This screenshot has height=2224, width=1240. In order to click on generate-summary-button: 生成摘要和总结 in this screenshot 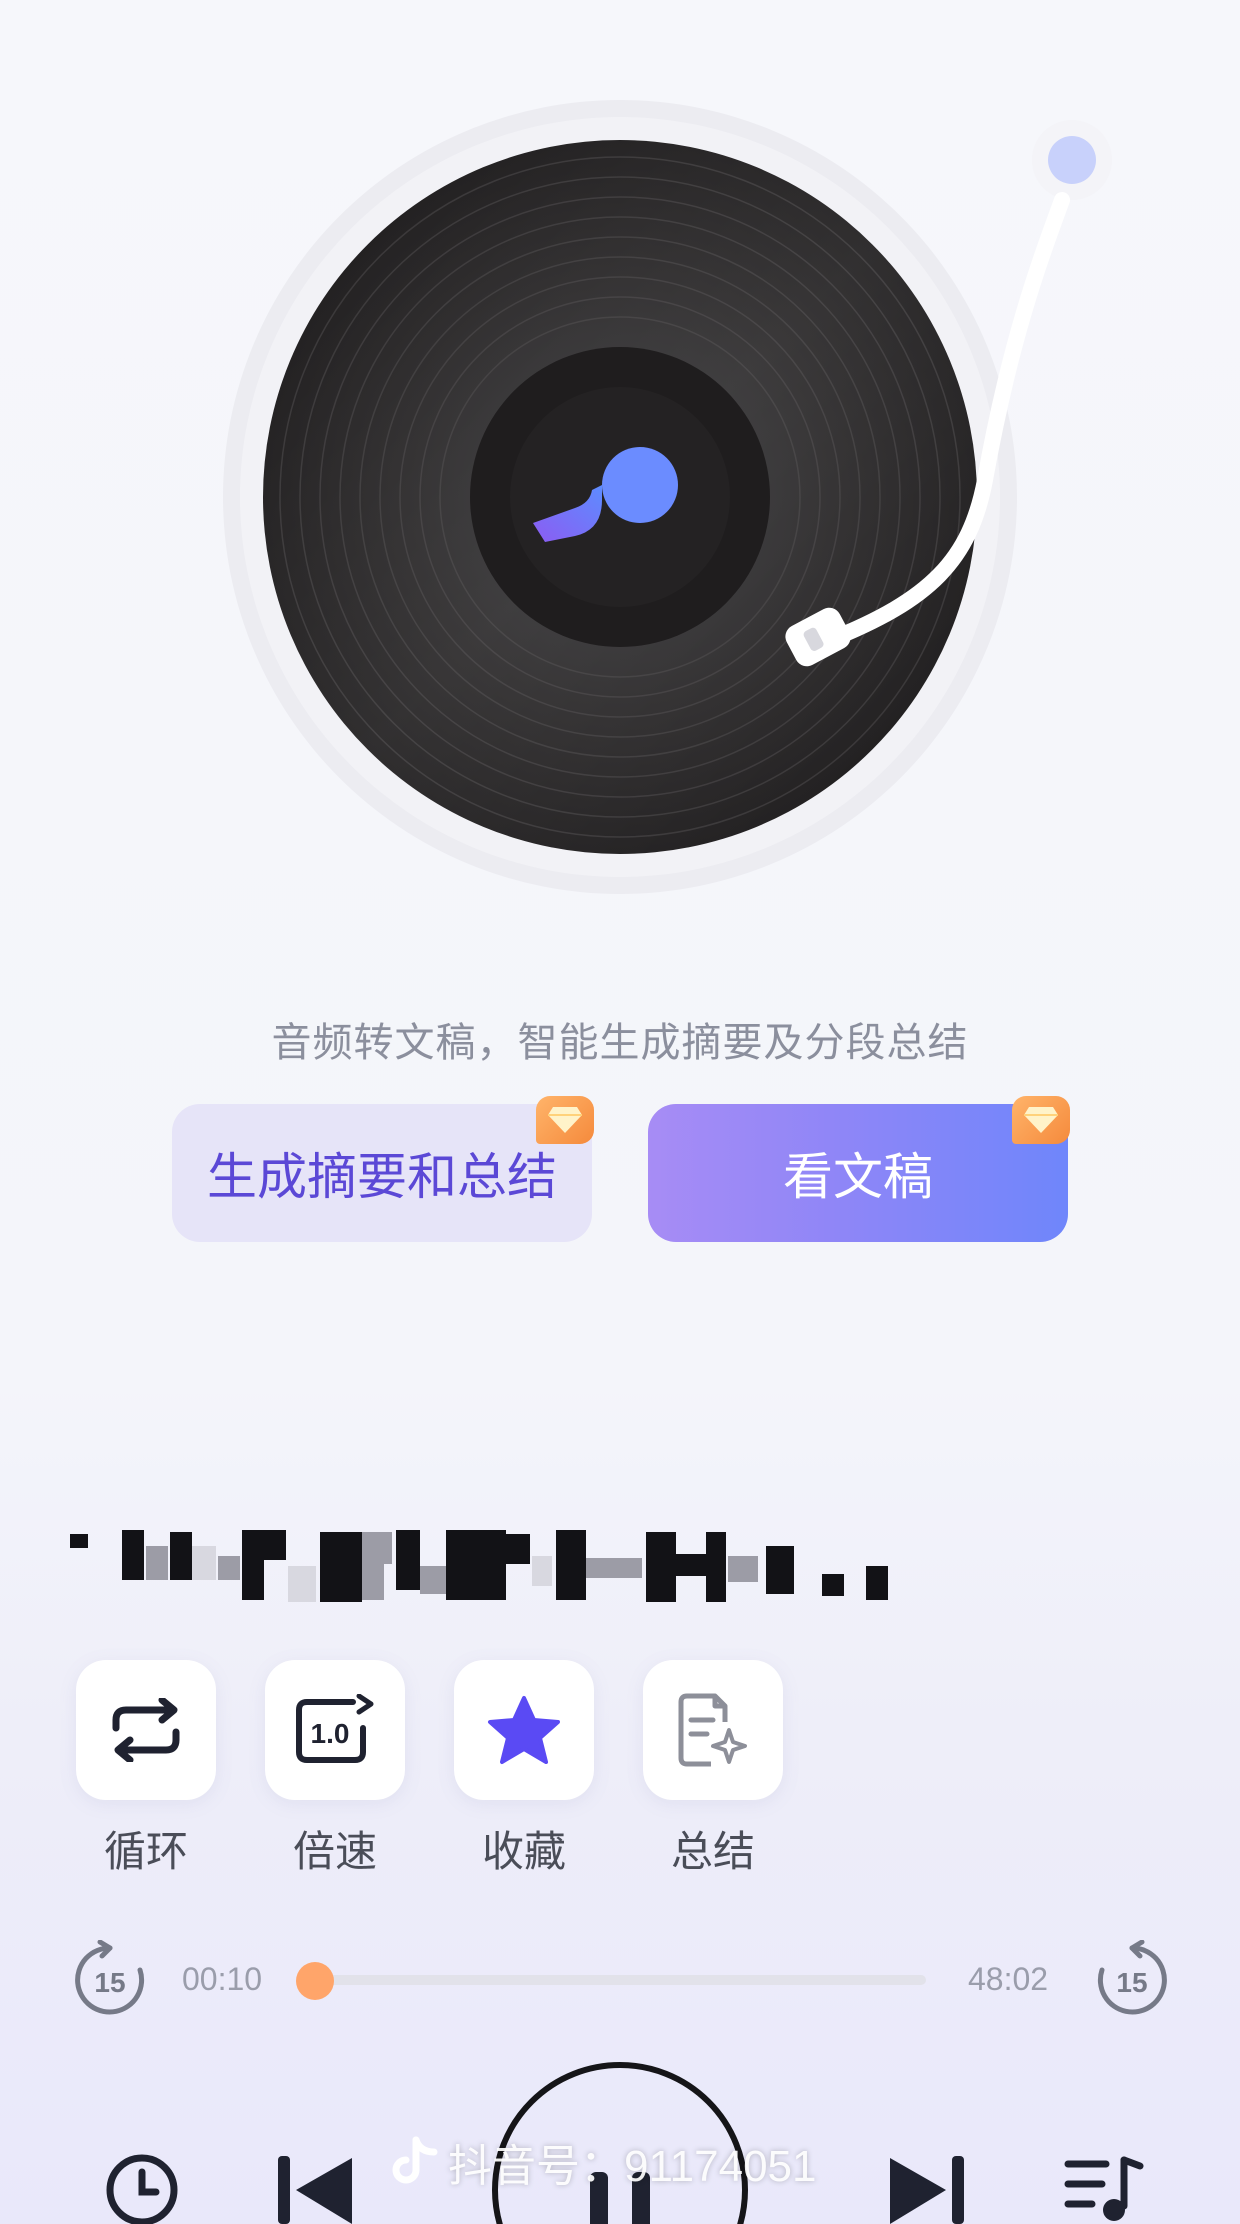, I will do `click(383, 1169)`.